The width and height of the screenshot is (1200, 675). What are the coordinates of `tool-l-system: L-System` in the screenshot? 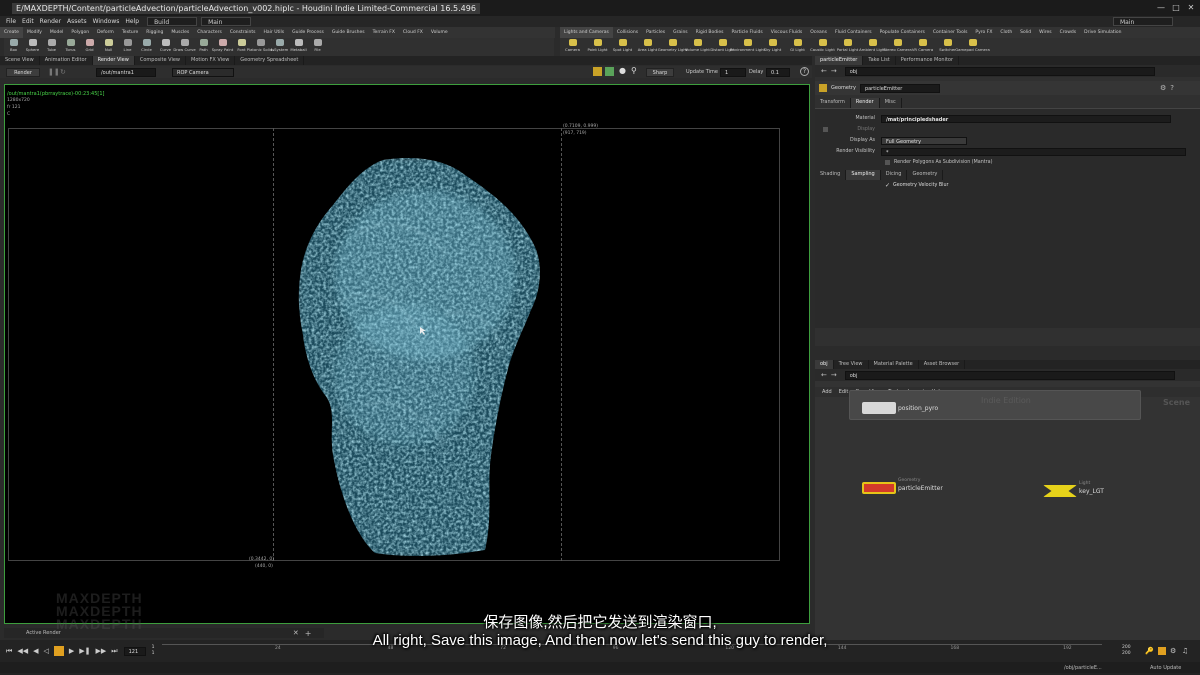 It's located at (279, 47).